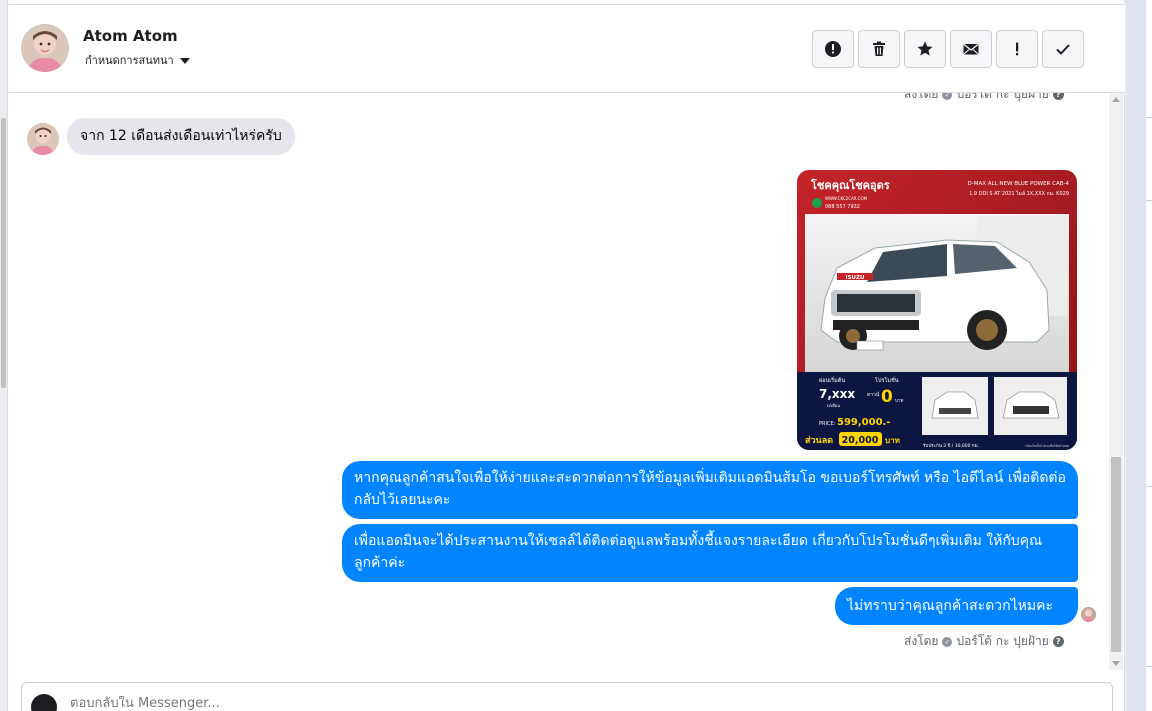 This screenshot has height=711, width=1152. What do you see at coordinates (1019, 184) in the screenshot?
I see `ad-model-text: D-MAX ALL NEW BLUE POWER CAB-4` at bounding box center [1019, 184].